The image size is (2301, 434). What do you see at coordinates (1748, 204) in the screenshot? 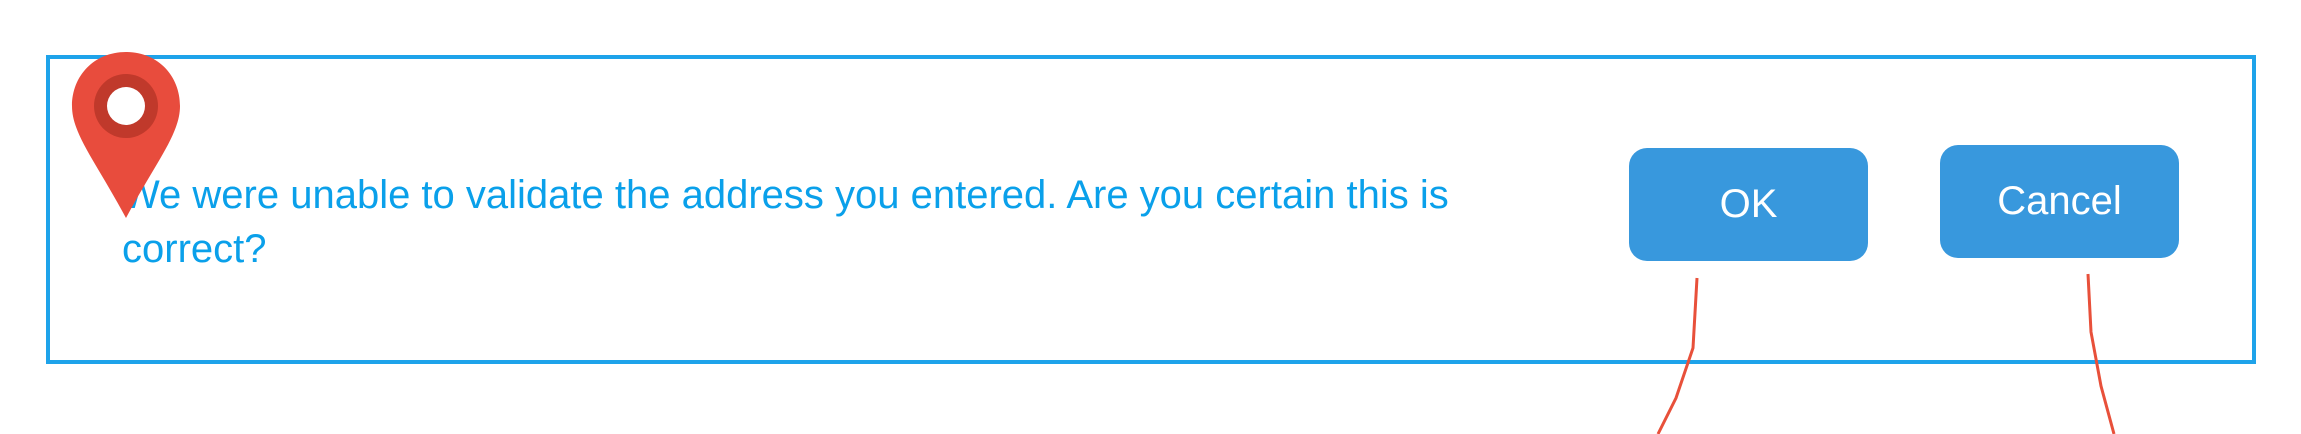
I see `ok-button: OK` at bounding box center [1748, 204].